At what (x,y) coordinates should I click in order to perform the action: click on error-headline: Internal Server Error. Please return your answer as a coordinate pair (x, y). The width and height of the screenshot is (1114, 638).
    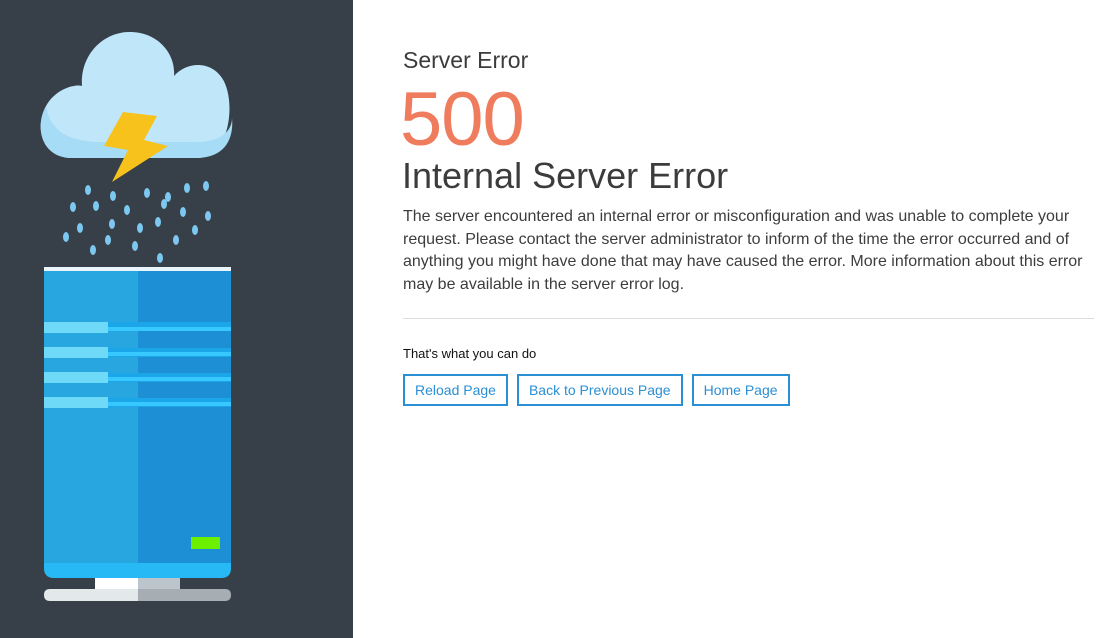
    Looking at the image, I should click on (565, 175).